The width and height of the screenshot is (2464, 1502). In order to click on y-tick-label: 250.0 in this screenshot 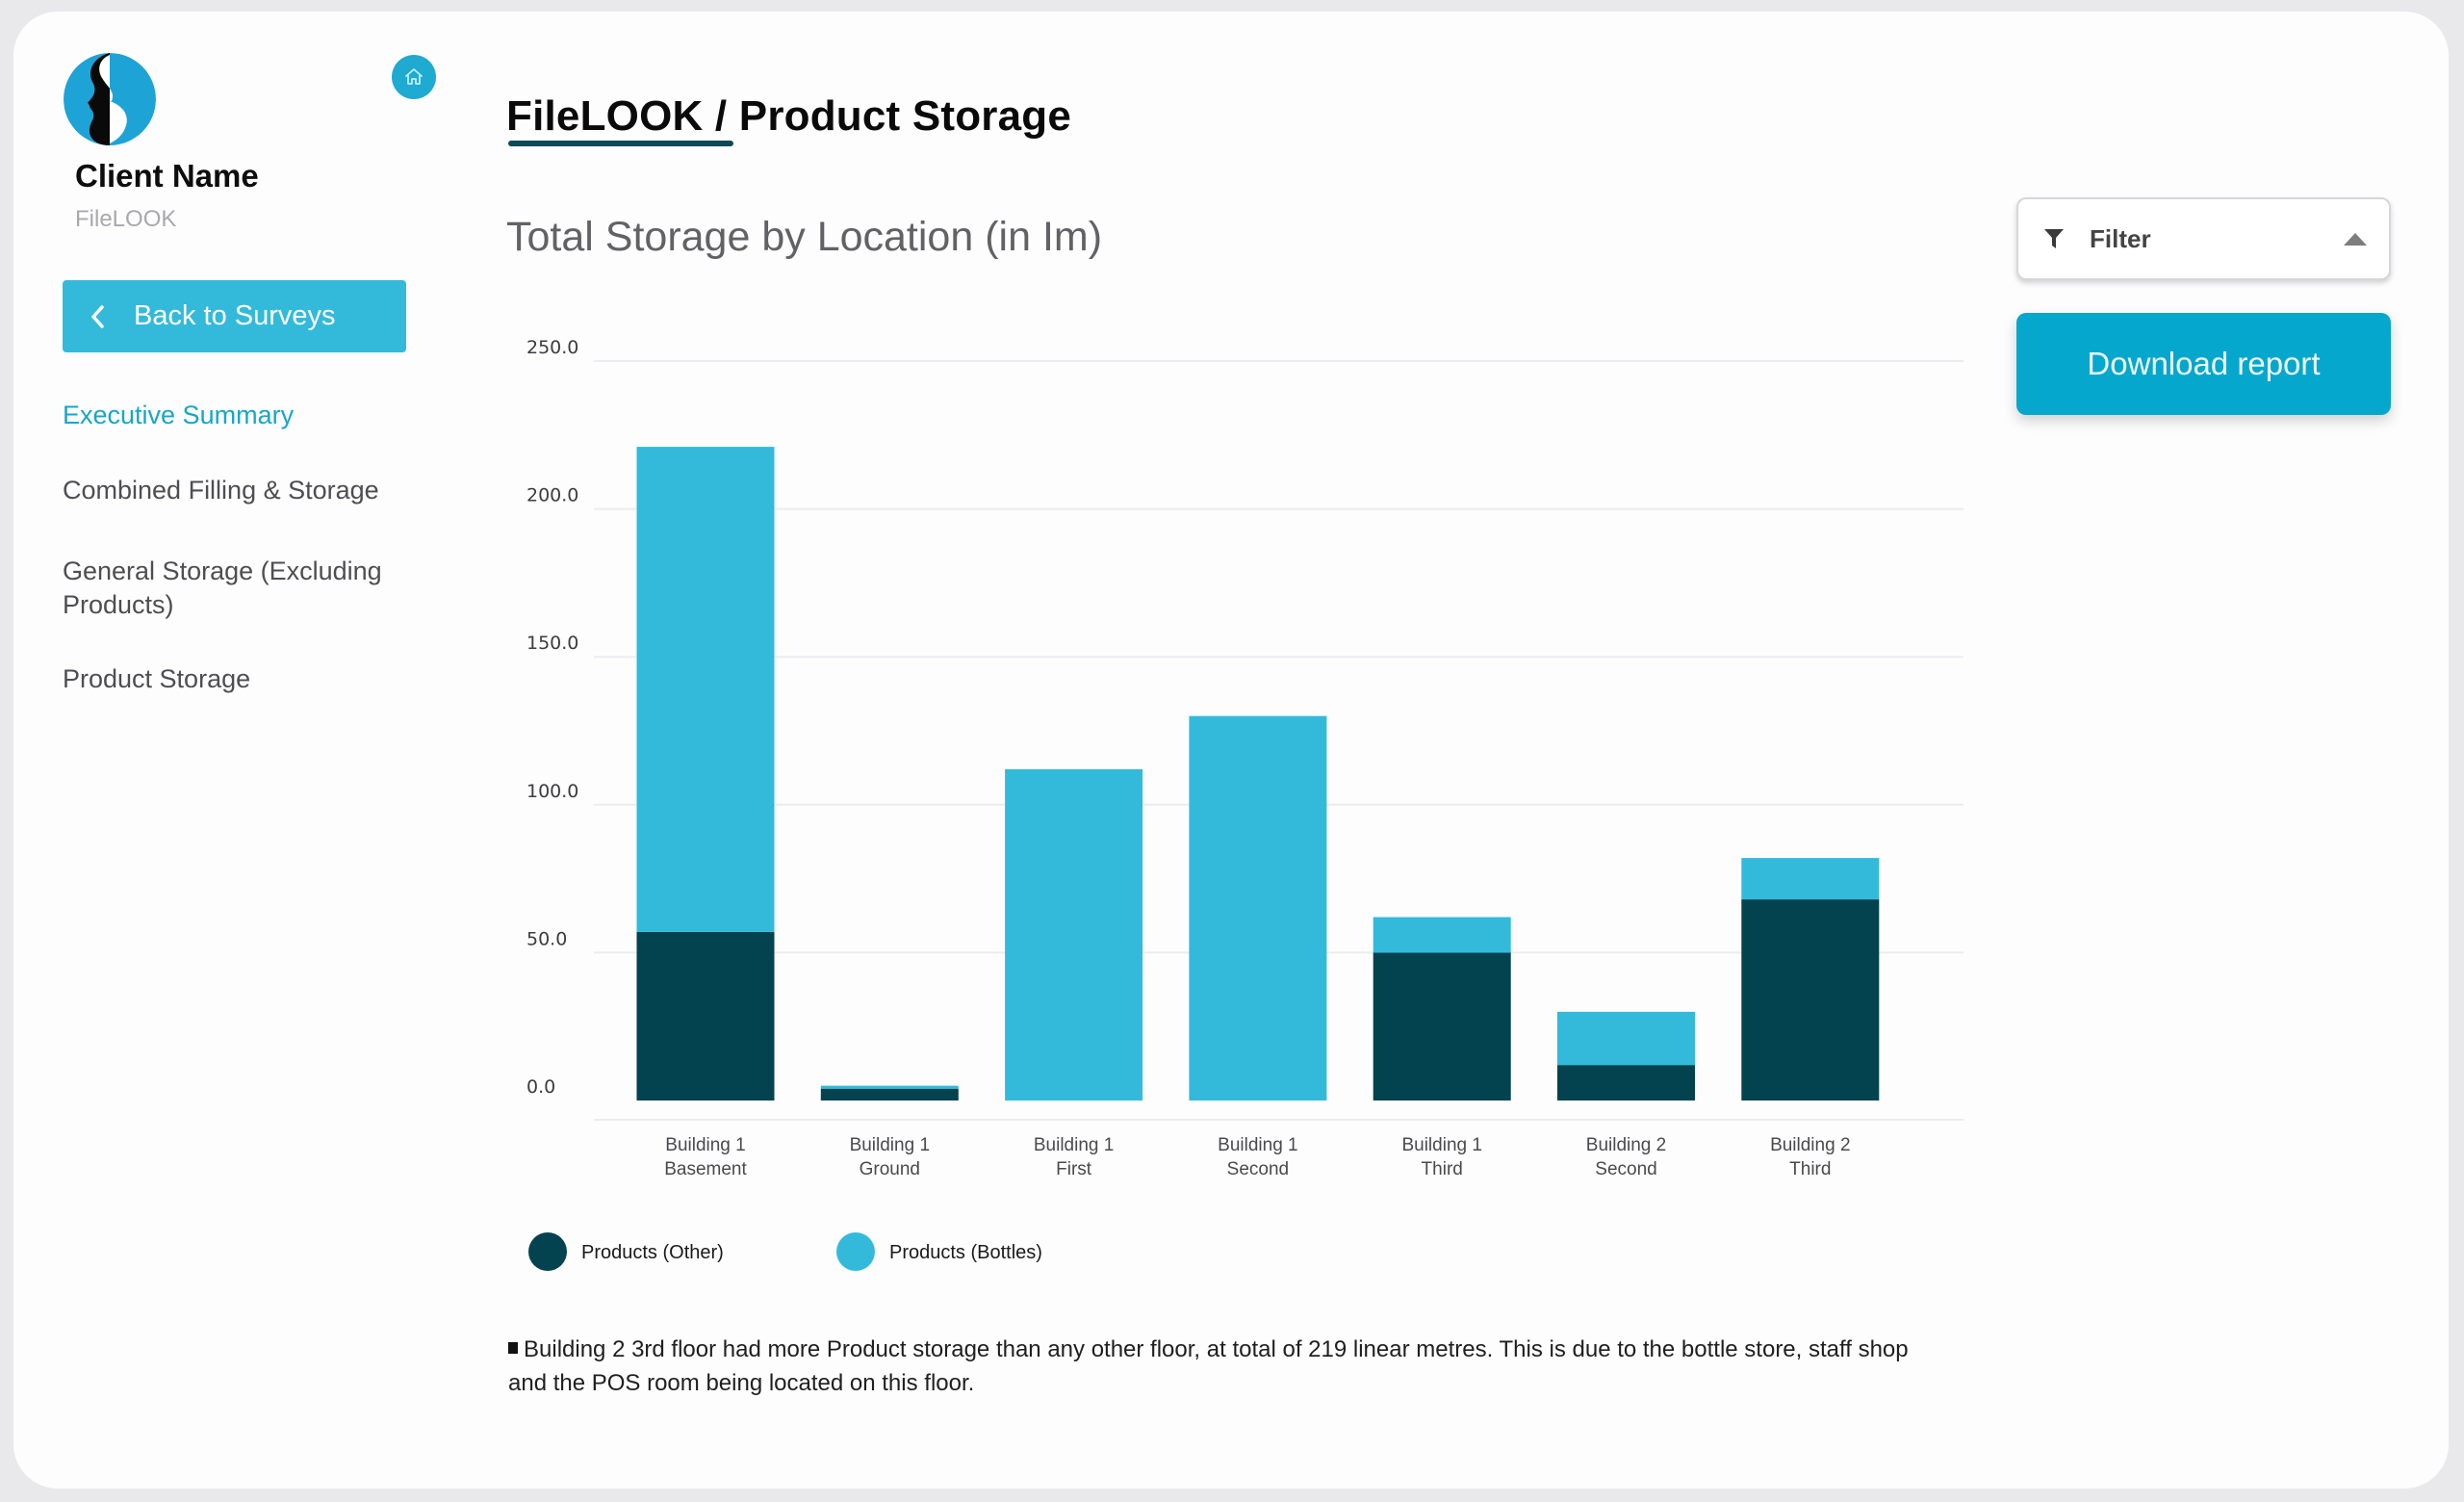, I will do `click(552, 347)`.